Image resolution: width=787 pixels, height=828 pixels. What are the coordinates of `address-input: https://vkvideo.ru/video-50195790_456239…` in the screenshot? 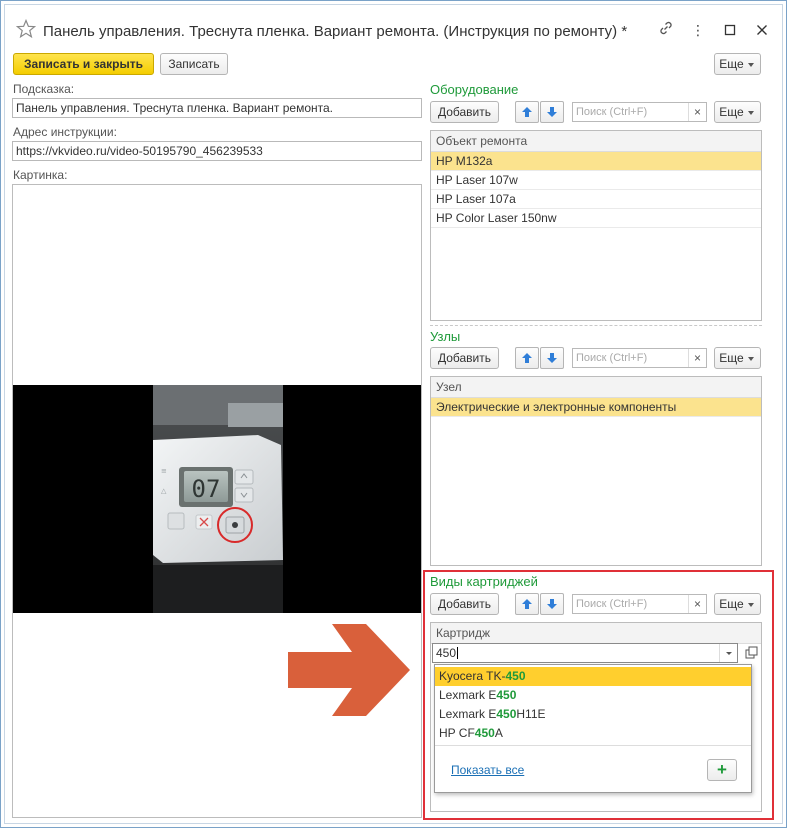 It's located at (217, 151).